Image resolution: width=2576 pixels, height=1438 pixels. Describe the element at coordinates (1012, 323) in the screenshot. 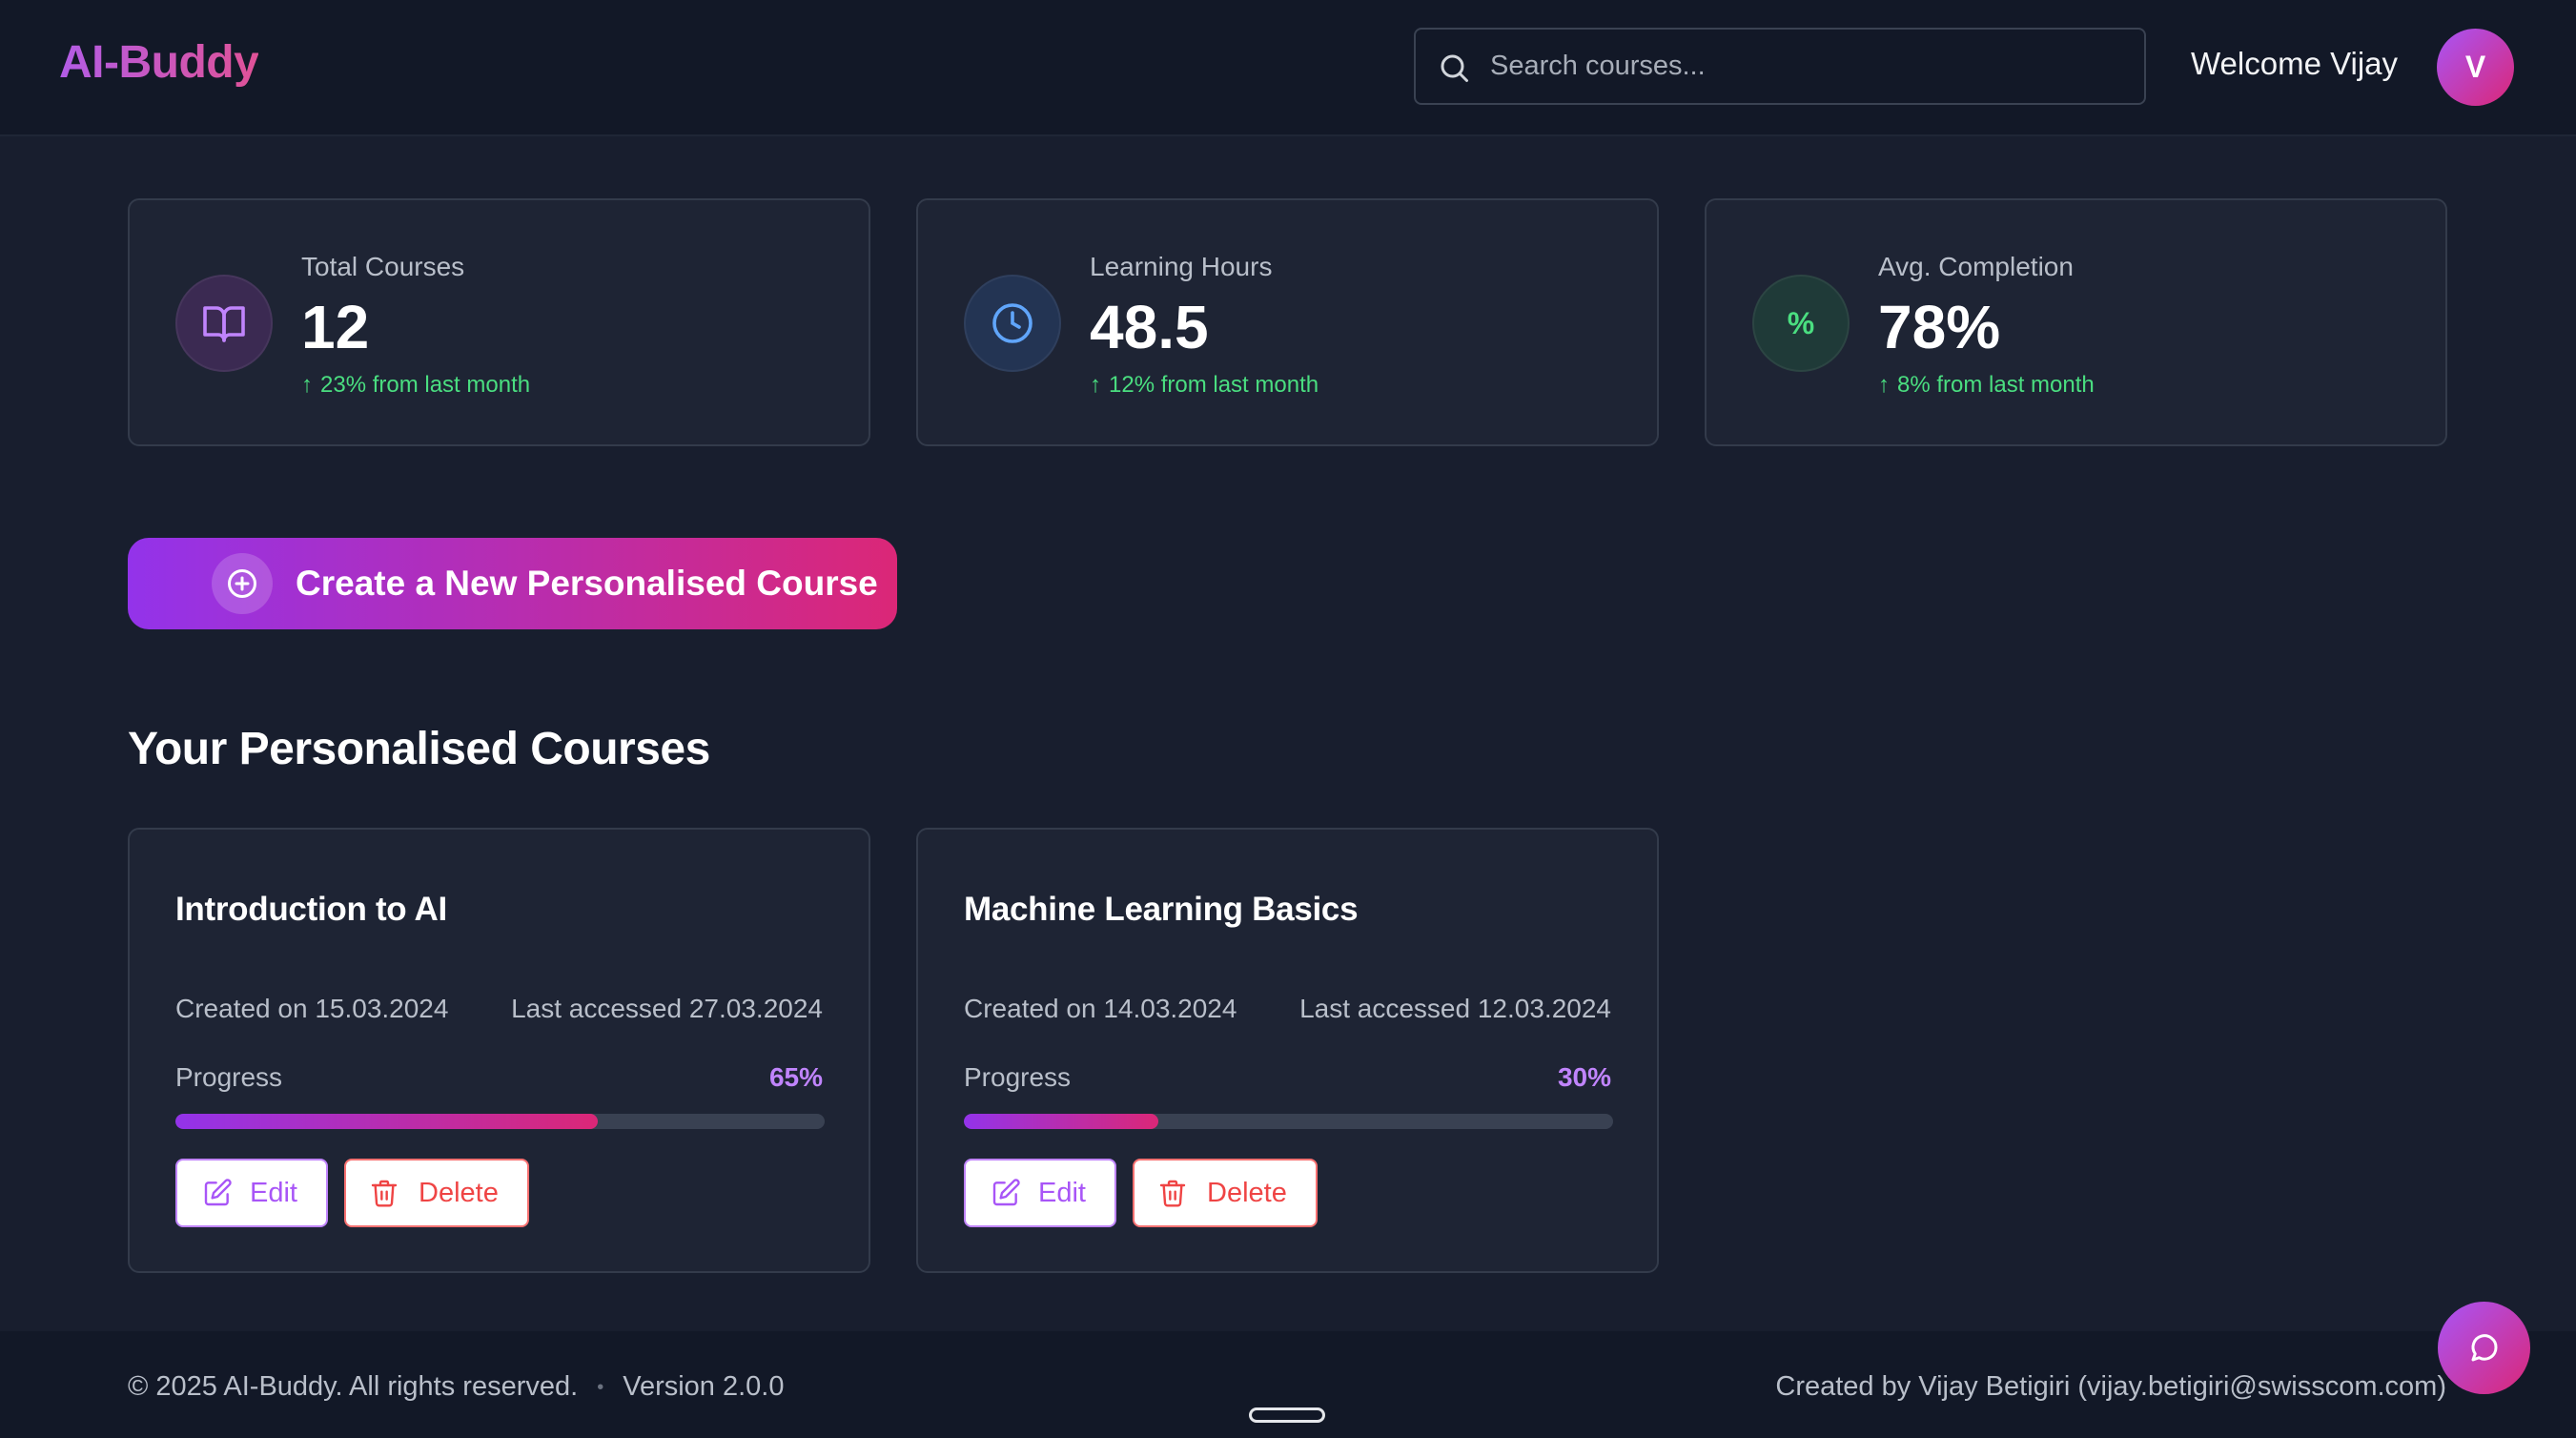

I see `clock-icon` at that location.